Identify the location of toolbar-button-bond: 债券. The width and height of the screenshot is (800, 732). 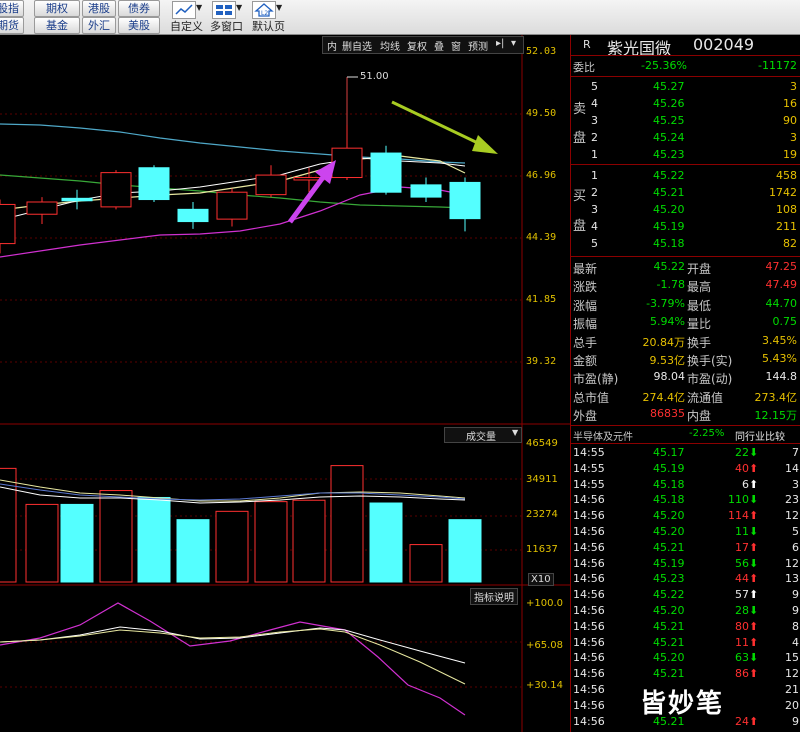
(139, 8).